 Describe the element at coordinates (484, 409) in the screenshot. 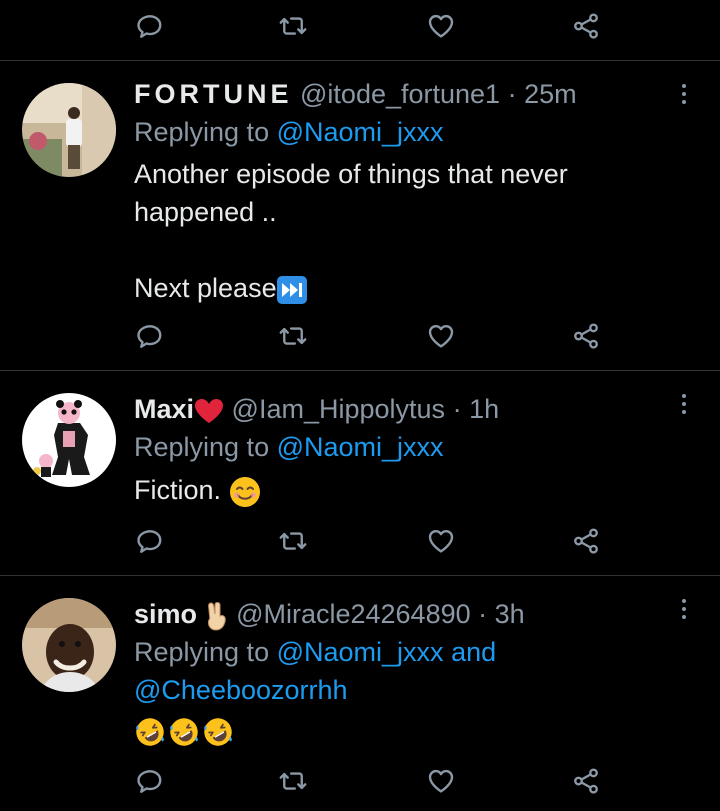

I see `timestamp: 1h` at that location.